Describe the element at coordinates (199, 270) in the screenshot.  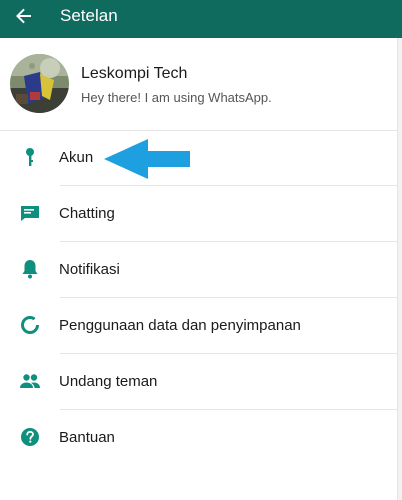
I see `menu-item-notifikasi: Notifikasi` at that location.